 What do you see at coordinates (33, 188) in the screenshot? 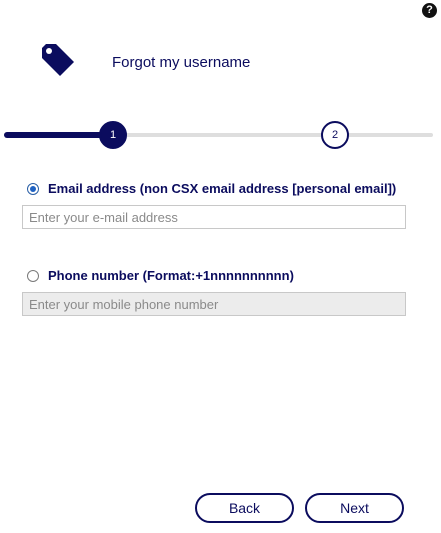
I see `email-radio` at bounding box center [33, 188].